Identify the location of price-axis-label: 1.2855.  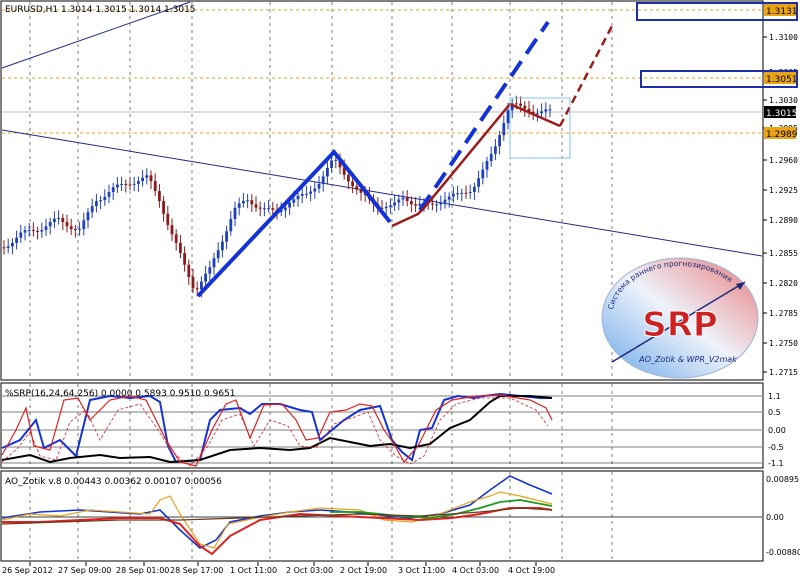
(783, 253).